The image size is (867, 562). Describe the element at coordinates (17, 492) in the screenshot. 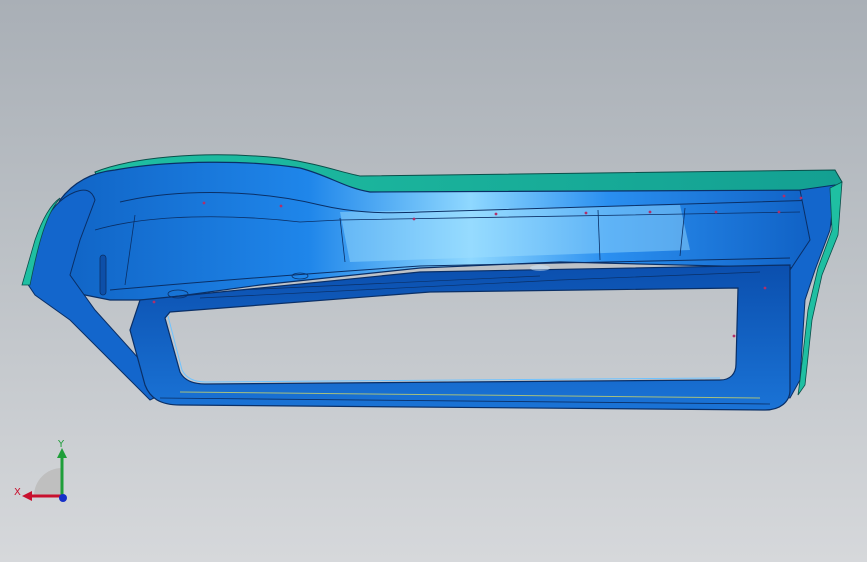

I see `x-axis-label: X` at that location.